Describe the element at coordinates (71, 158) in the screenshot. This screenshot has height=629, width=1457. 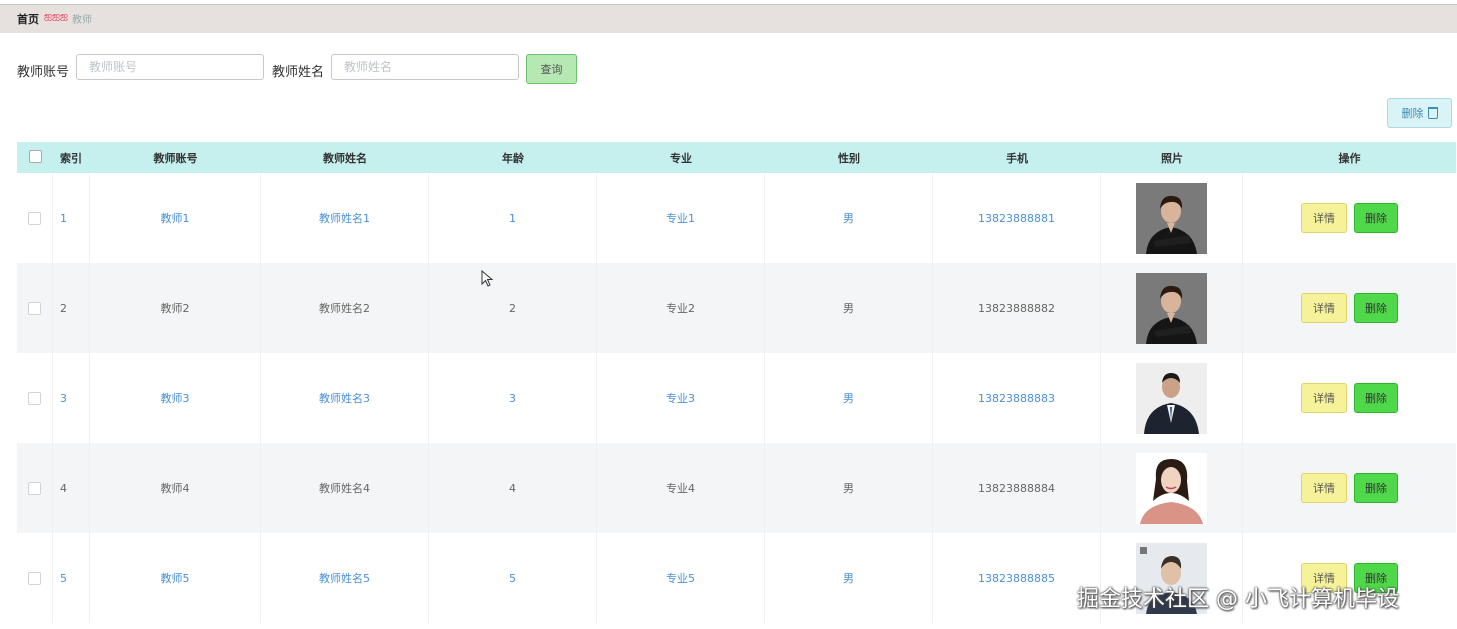
I see `header-index: 索引` at that location.